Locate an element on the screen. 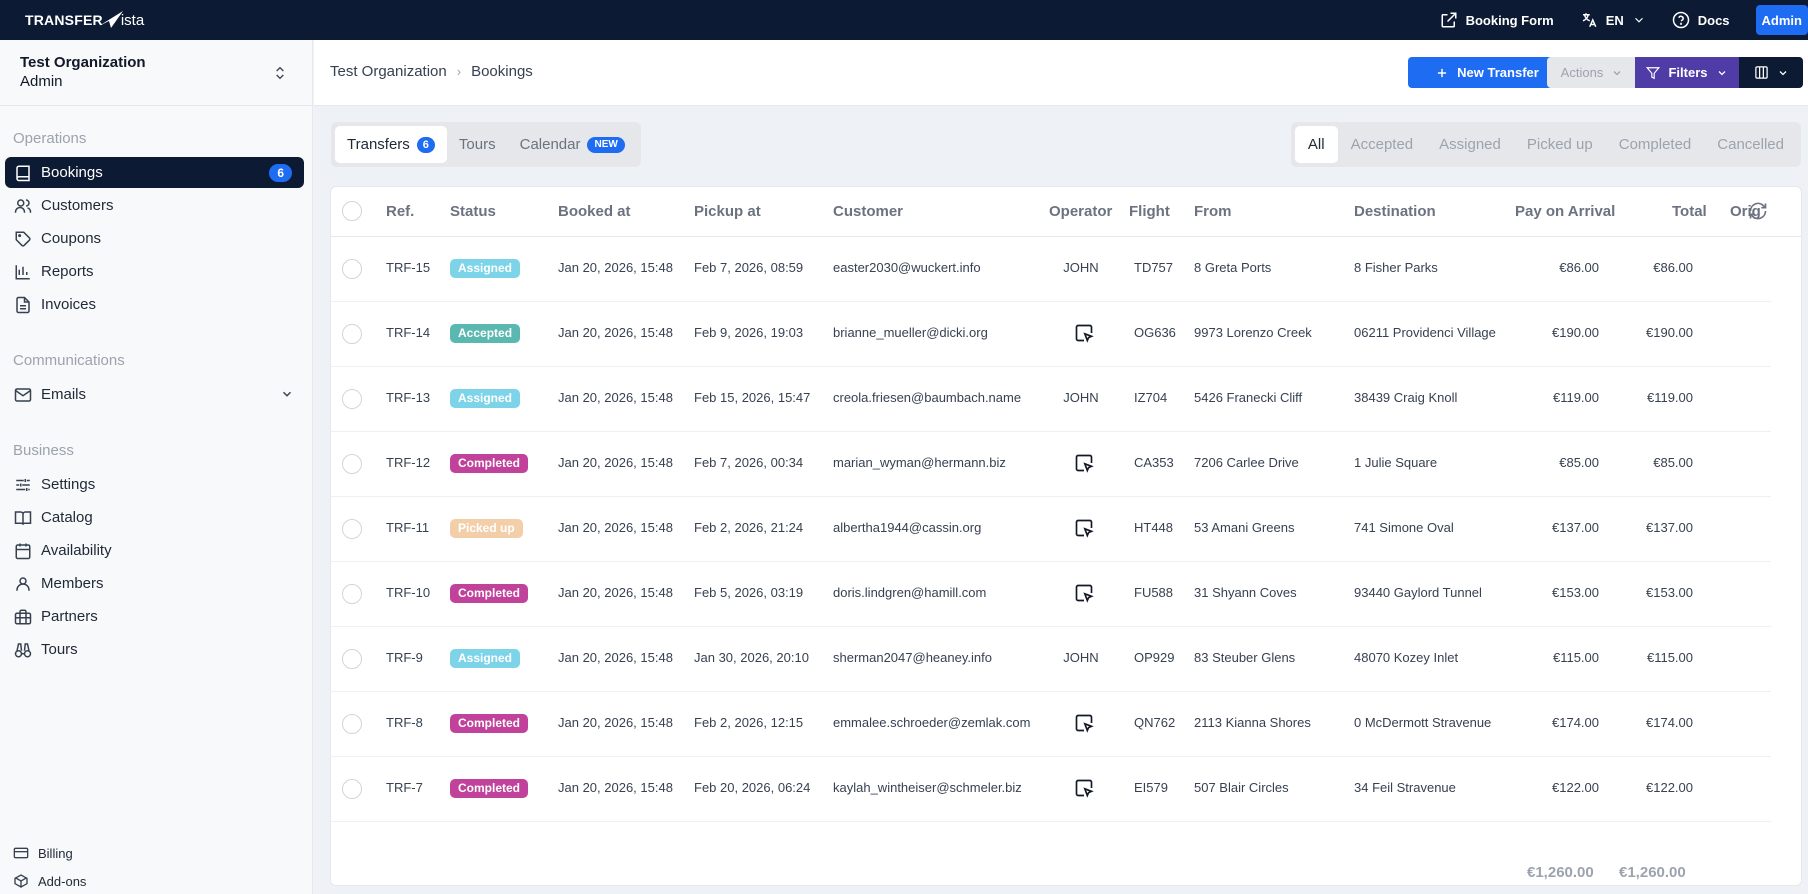  sidebar-item-catalog: Catalog is located at coordinates (154, 517).